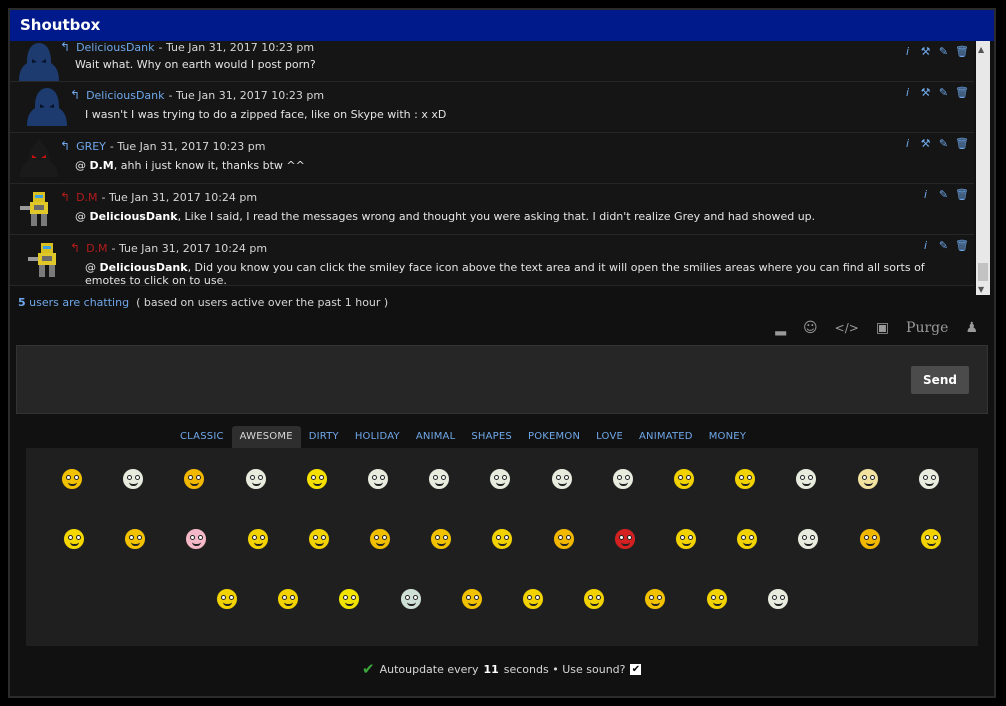  Describe the element at coordinates (502, 379) in the screenshot. I see `message-input: Send` at that location.